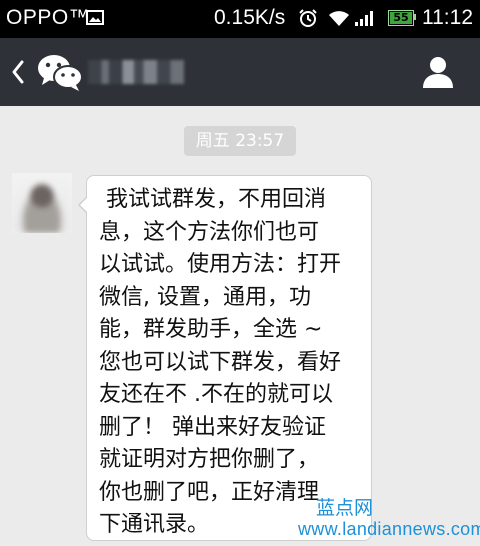 The image size is (480, 546). I want to click on back-chevron-icon, so click(18, 72).